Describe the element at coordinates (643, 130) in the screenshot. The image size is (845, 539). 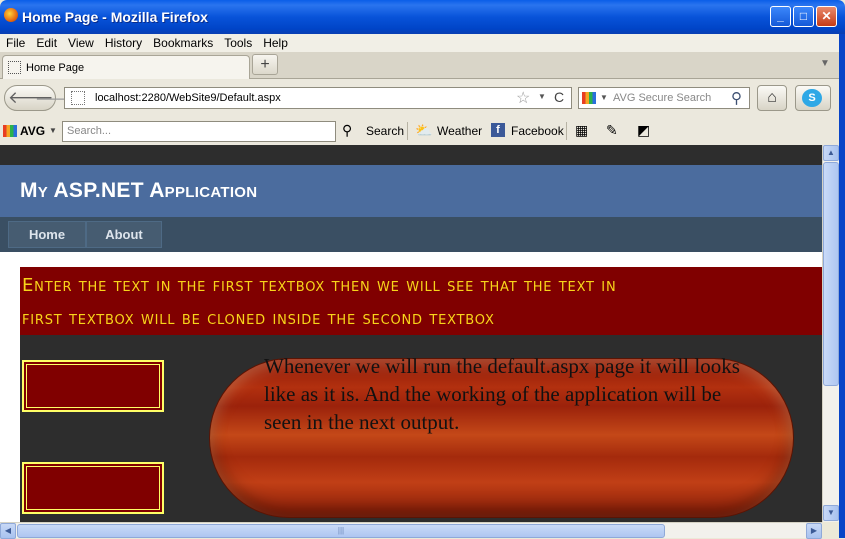
I see `snapshot-icon: ◩` at that location.